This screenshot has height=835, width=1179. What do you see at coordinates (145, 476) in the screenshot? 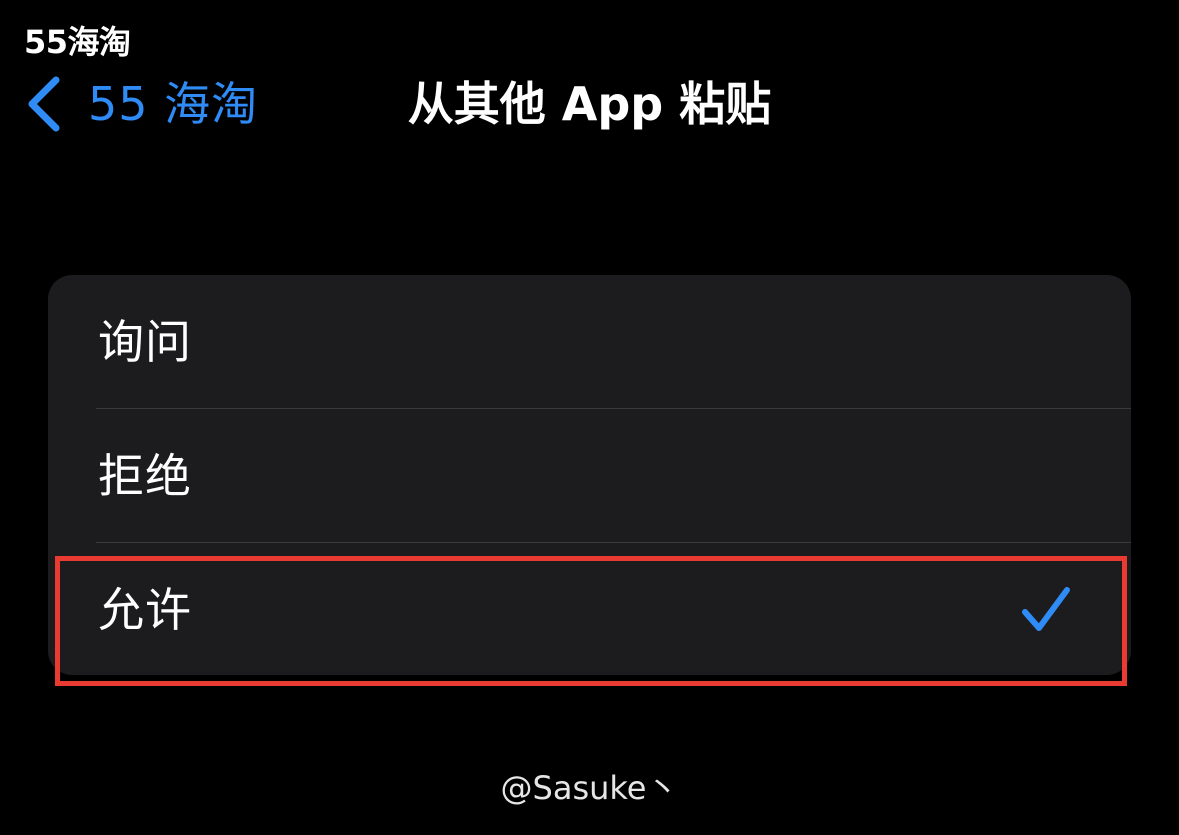
I see `option-deny-label: 拒绝` at bounding box center [145, 476].